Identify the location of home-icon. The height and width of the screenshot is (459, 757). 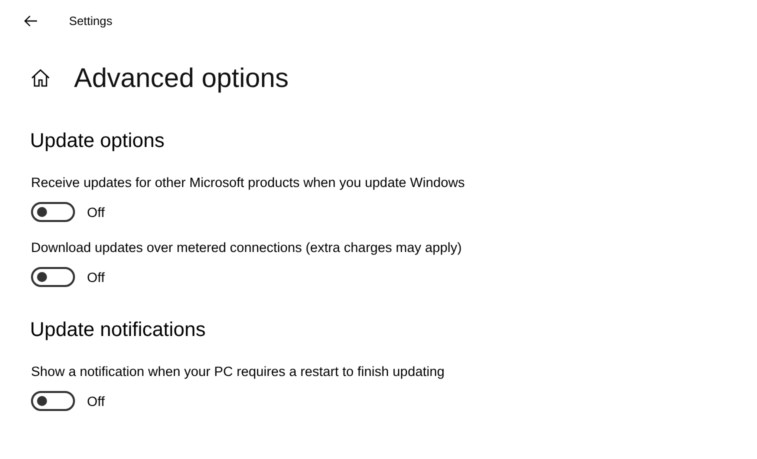
(40, 78).